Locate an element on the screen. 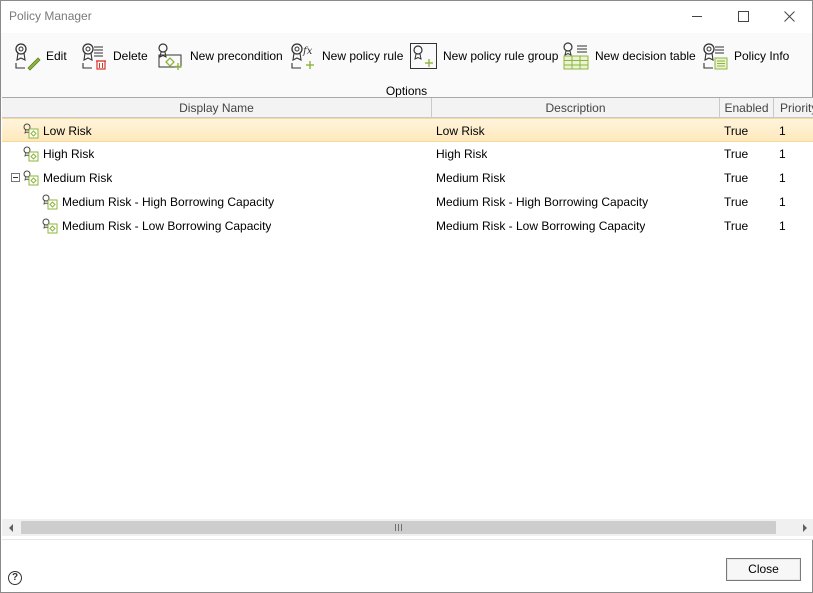  minimize-icon is located at coordinates (696, 16).